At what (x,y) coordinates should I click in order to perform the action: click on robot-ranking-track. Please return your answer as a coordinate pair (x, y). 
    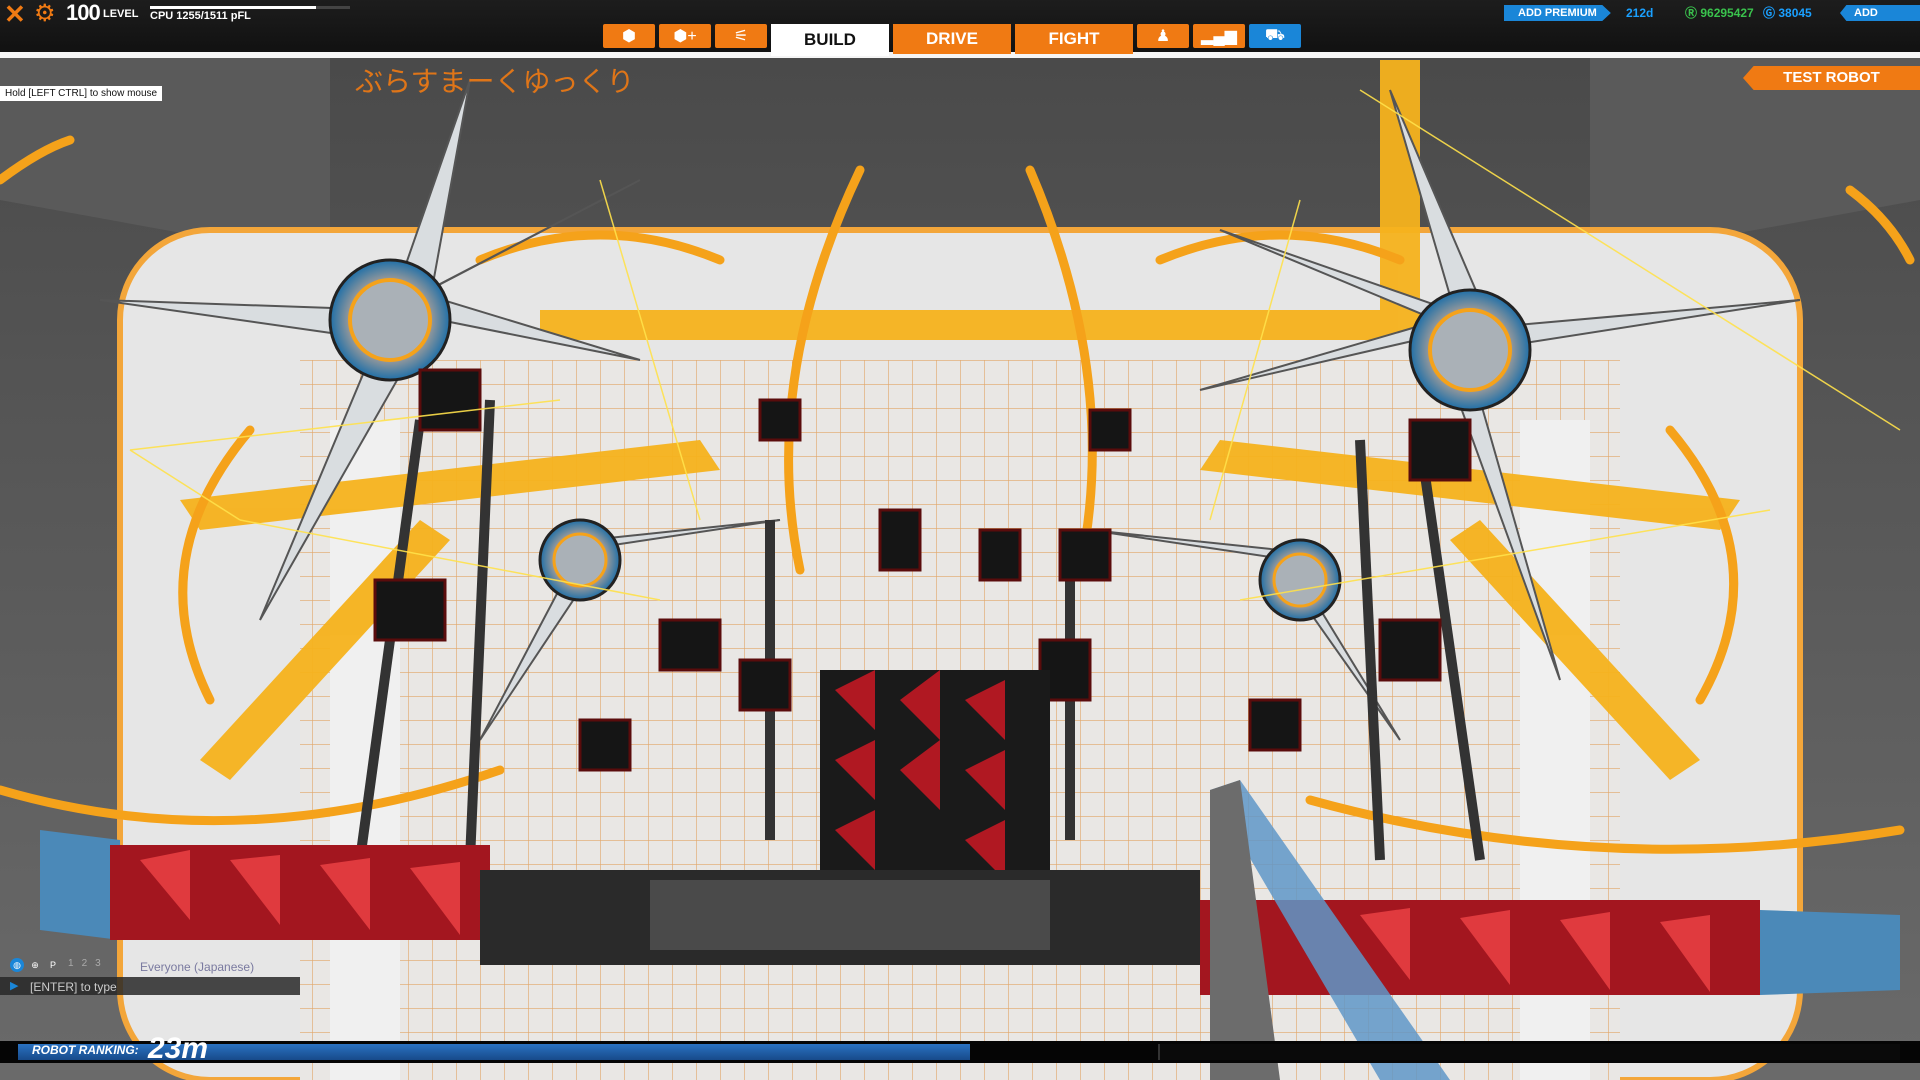
    Looking at the image, I should click on (1529, 1052).